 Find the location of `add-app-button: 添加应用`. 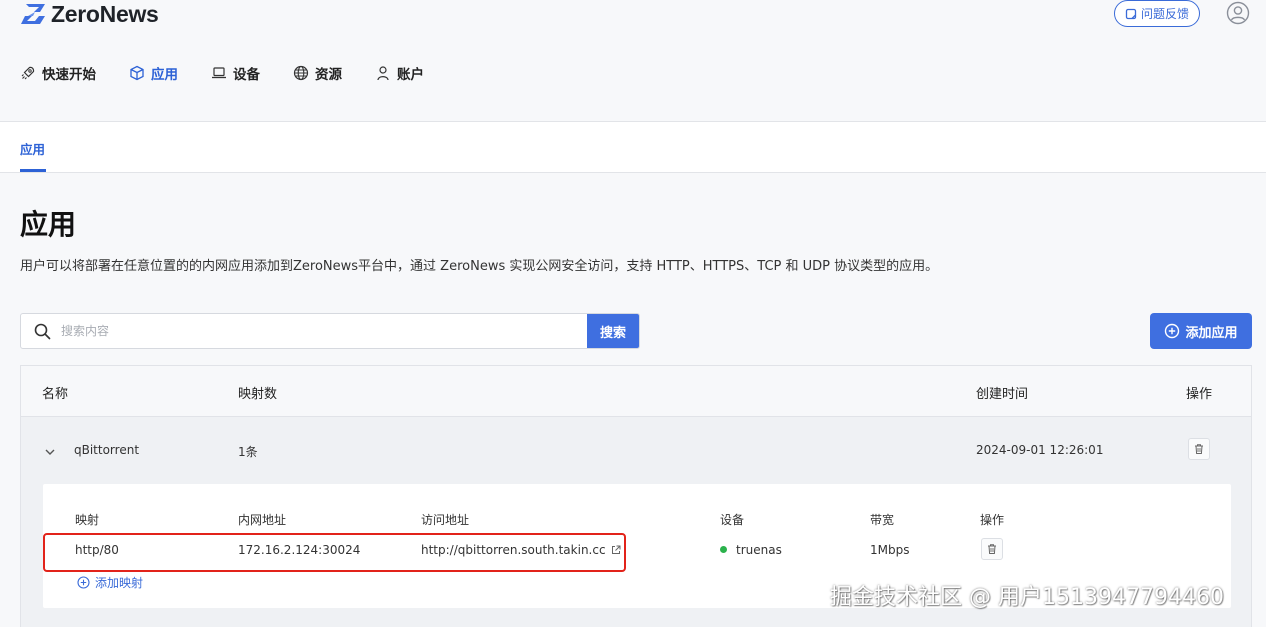

add-app-button: 添加应用 is located at coordinates (1201, 331).